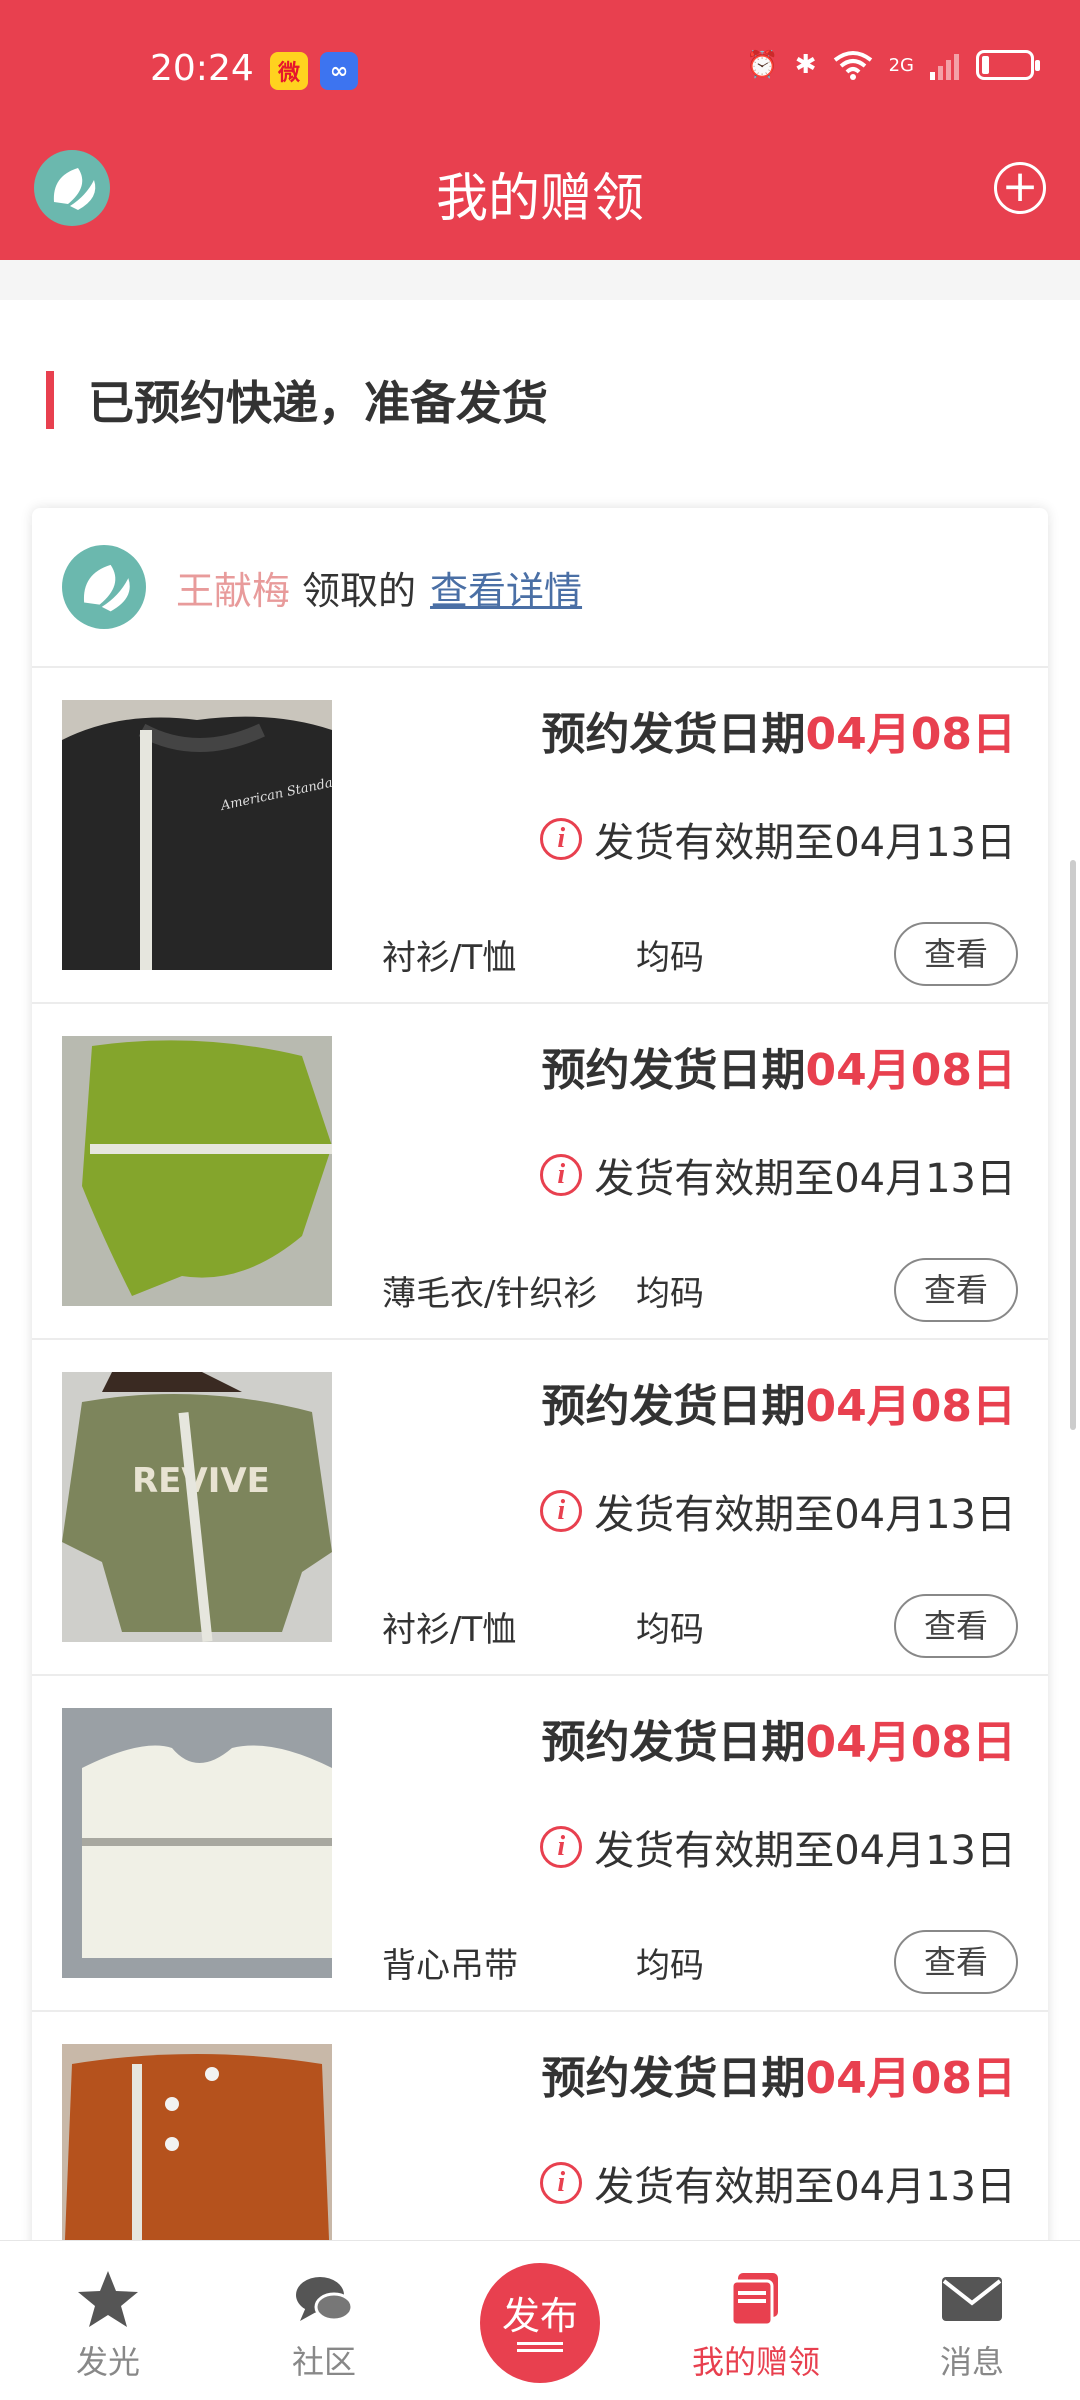 This screenshot has height=2400, width=1080. Describe the element at coordinates (318, 403) in the screenshot. I see `section-title: 已预约快递，准备发货` at that location.